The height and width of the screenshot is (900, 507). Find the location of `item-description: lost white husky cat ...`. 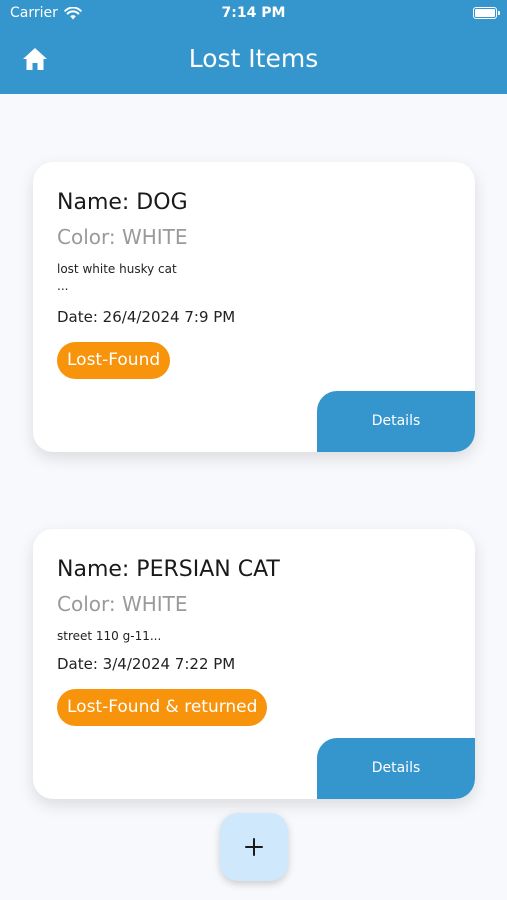

item-description: lost white husky cat ... is located at coordinates (117, 277).